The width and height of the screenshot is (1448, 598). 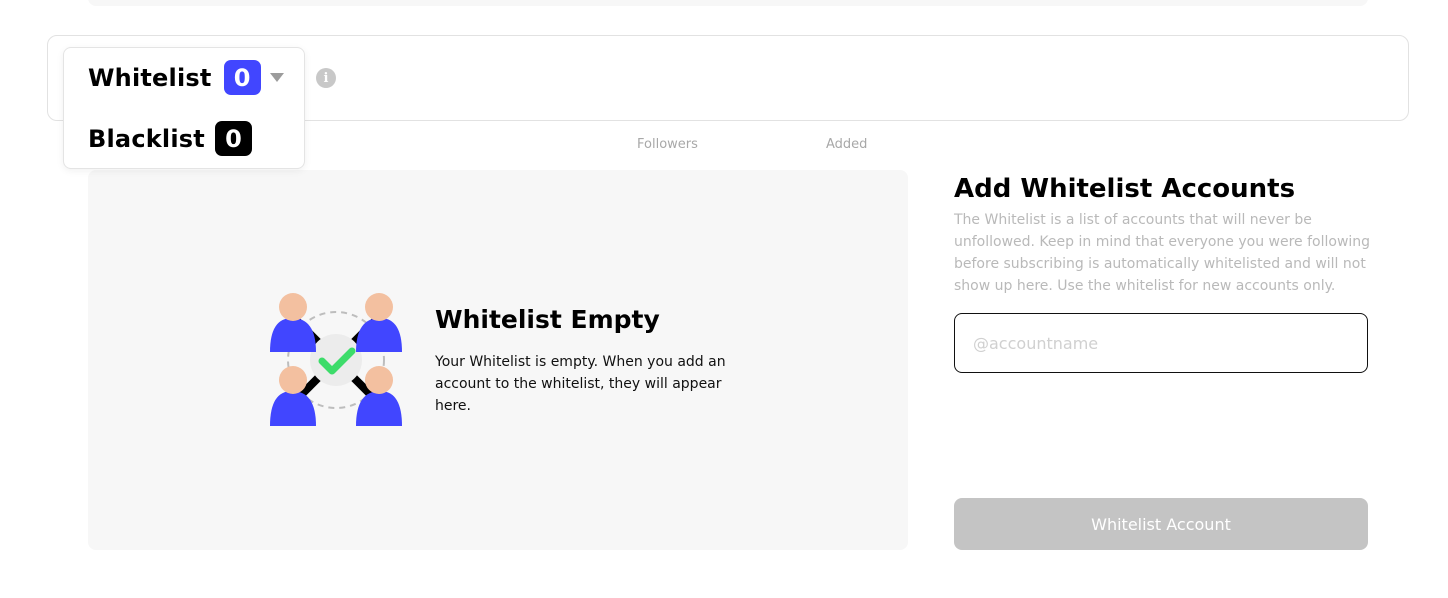 I want to click on top-panel-edge, so click(x=728, y=3).